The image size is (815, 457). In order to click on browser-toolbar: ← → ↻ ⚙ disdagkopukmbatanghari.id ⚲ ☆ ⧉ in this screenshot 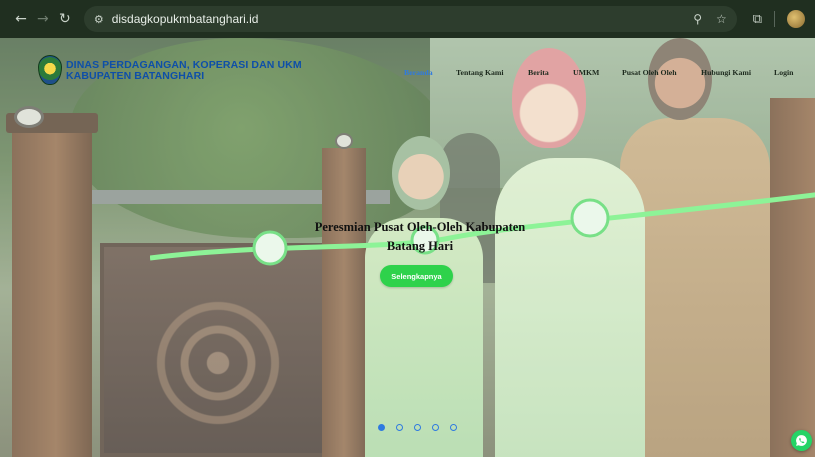, I will do `click(407, 19)`.